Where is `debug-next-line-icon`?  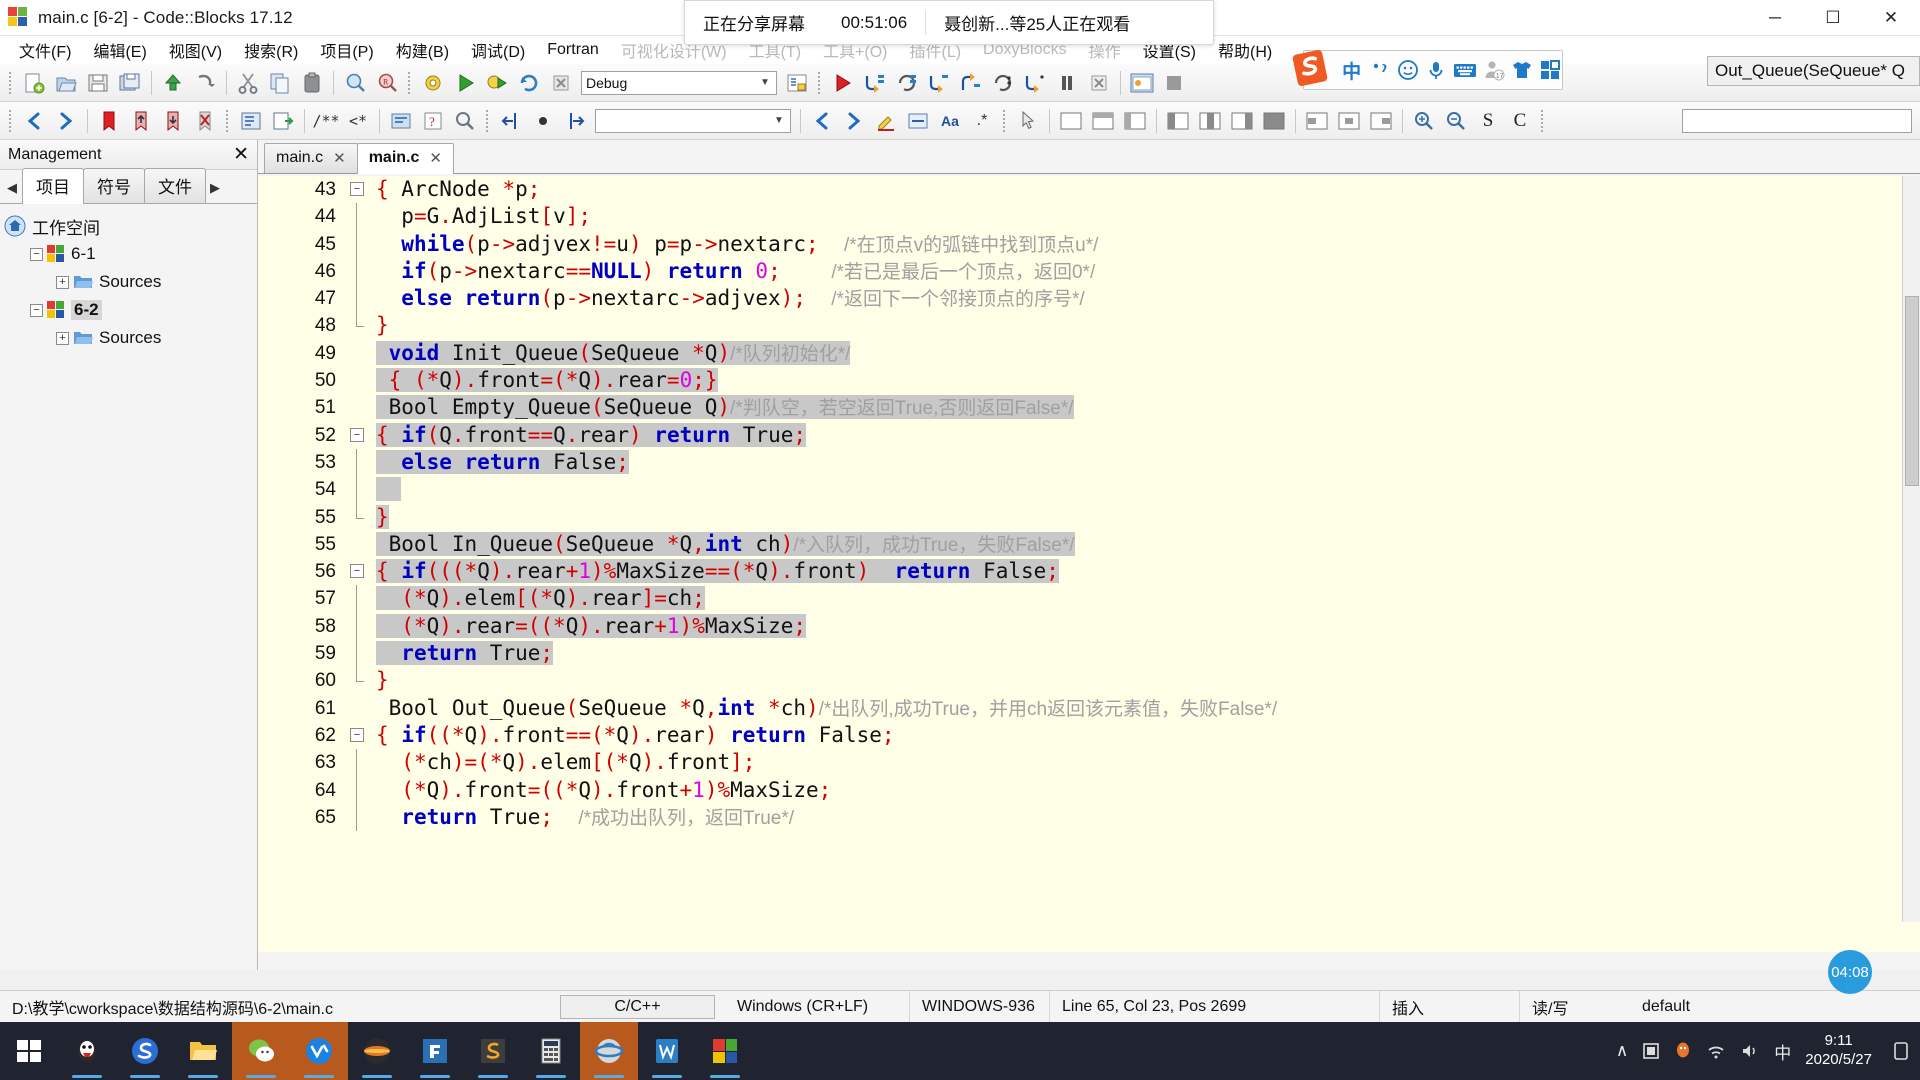
debug-next-line-icon is located at coordinates (907, 83).